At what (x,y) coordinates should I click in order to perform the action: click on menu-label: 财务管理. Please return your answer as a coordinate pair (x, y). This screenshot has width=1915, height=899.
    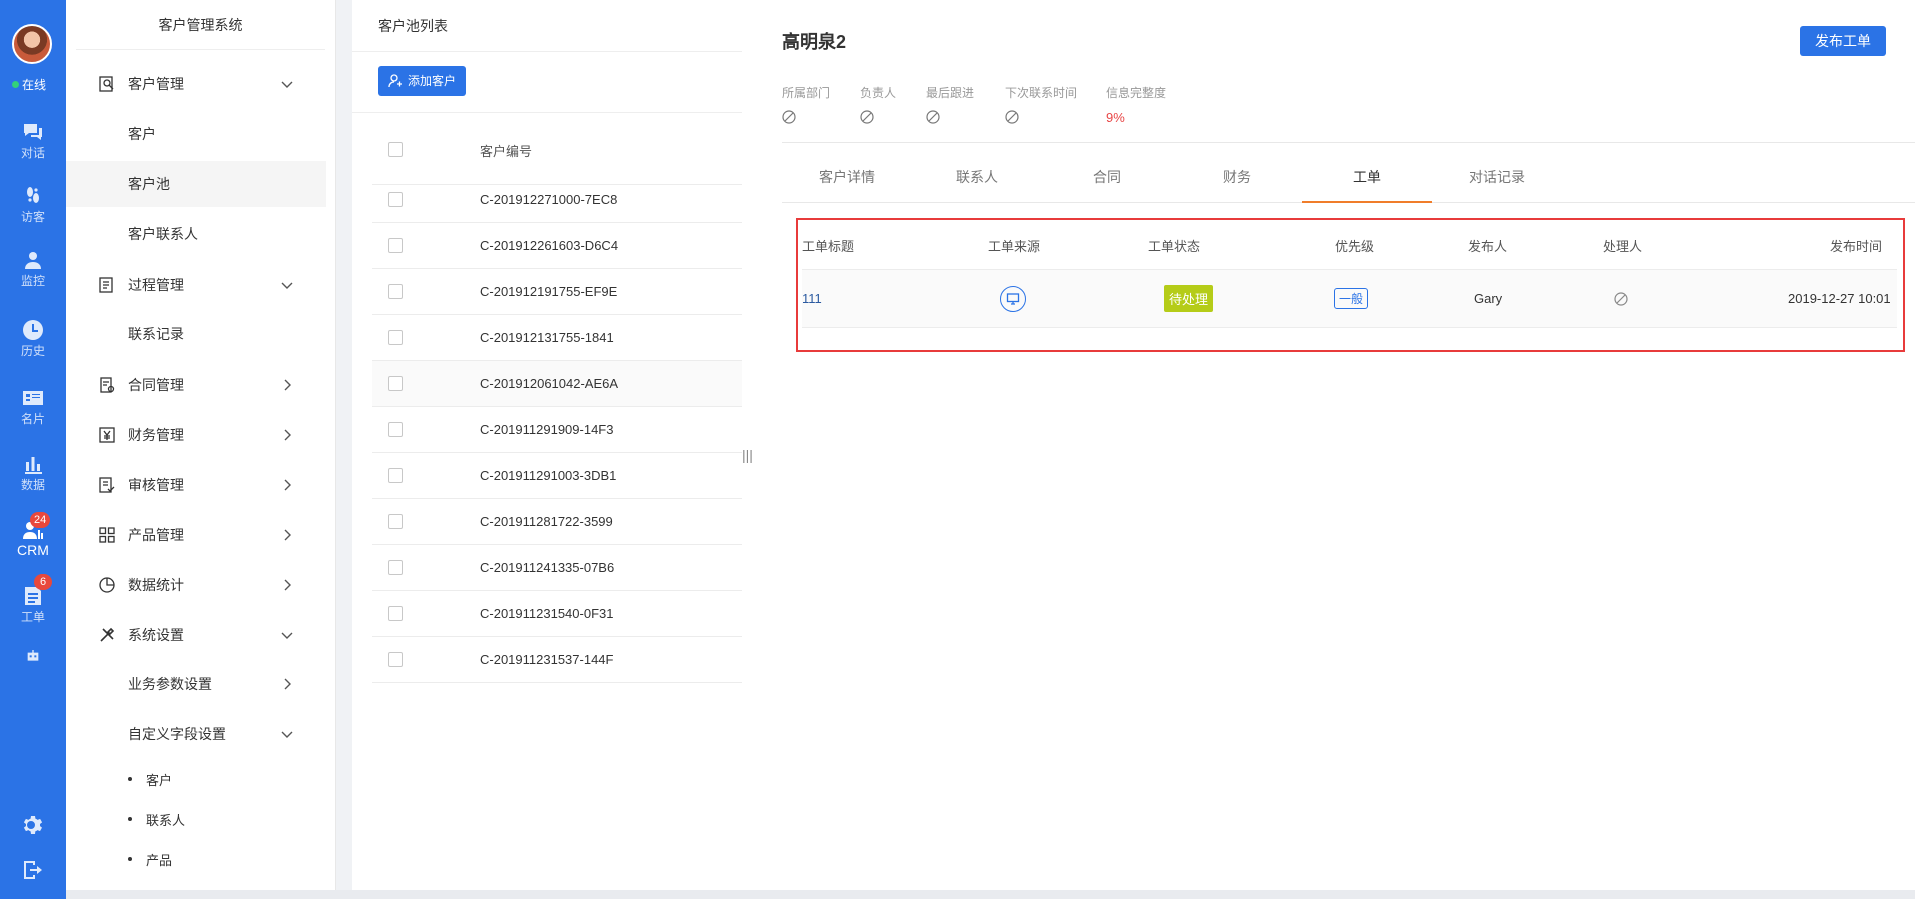
    Looking at the image, I should click on (156, 435).